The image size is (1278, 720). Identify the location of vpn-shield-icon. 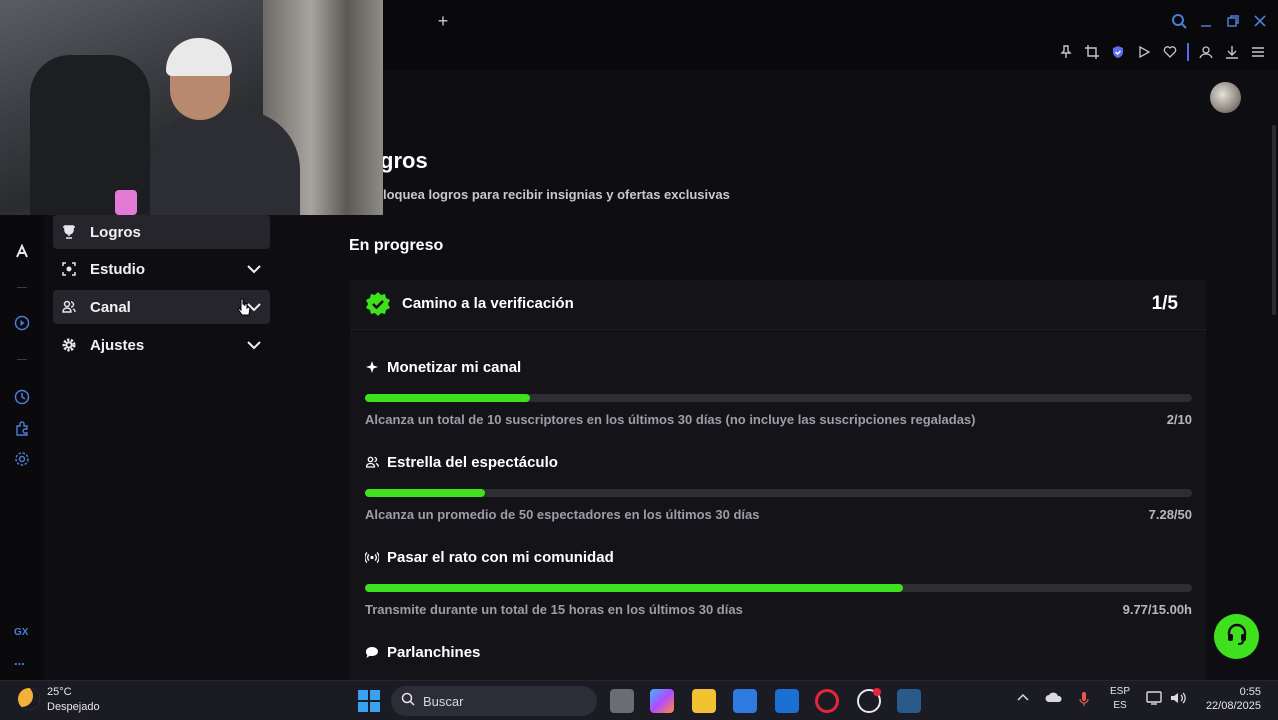
(1118, 52).